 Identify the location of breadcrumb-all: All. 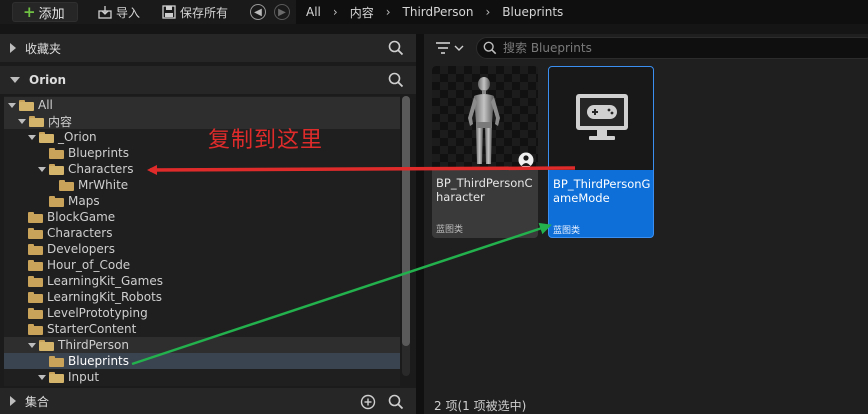
(313, 12).